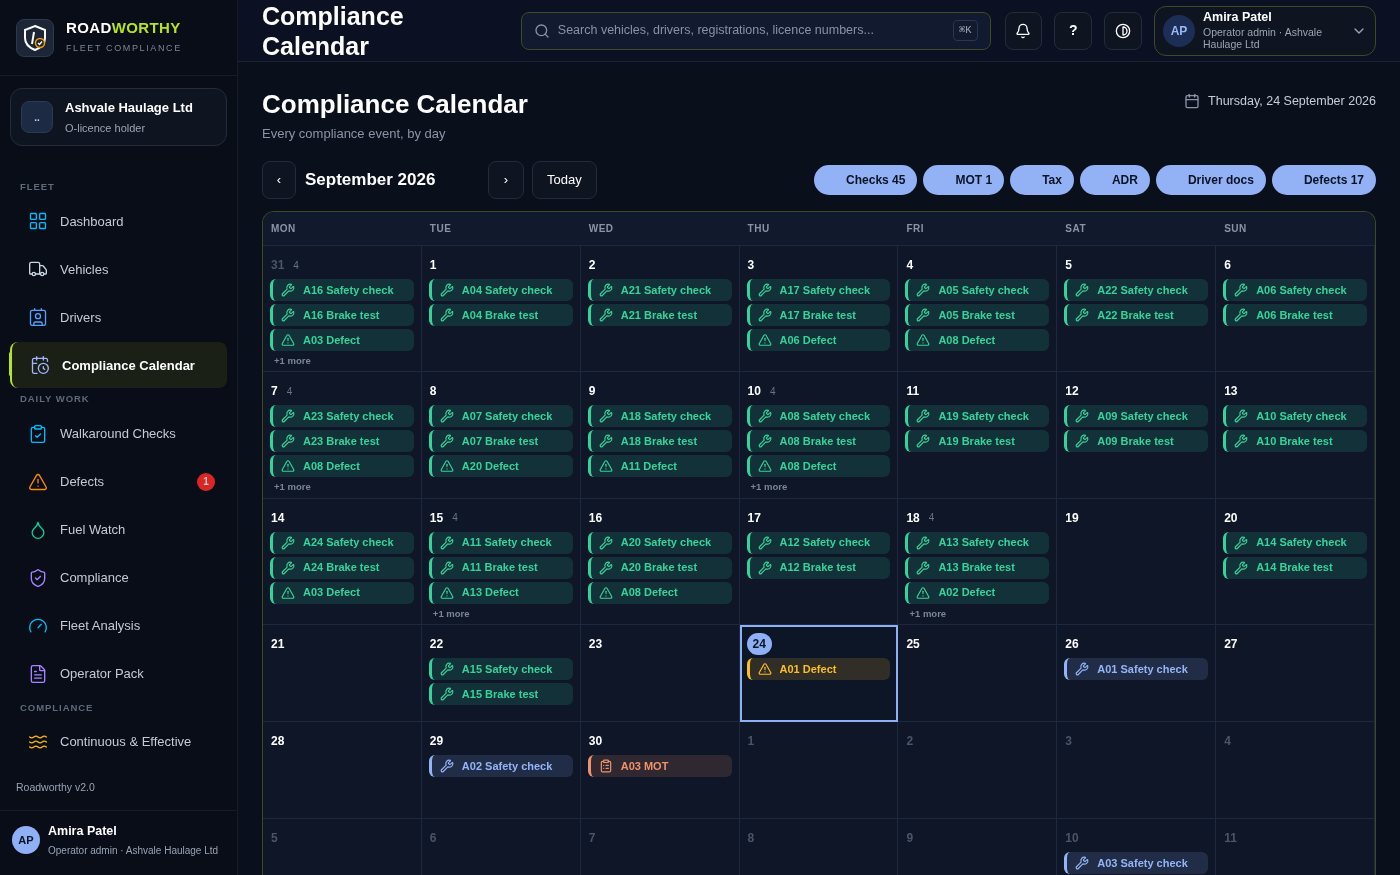 This screenshot has width=1400, height=875. What do you see at coordinates (342, 416) in the screenshot?
I see `calendar-event: A23 Safety check` at bounding box center [342, 416].